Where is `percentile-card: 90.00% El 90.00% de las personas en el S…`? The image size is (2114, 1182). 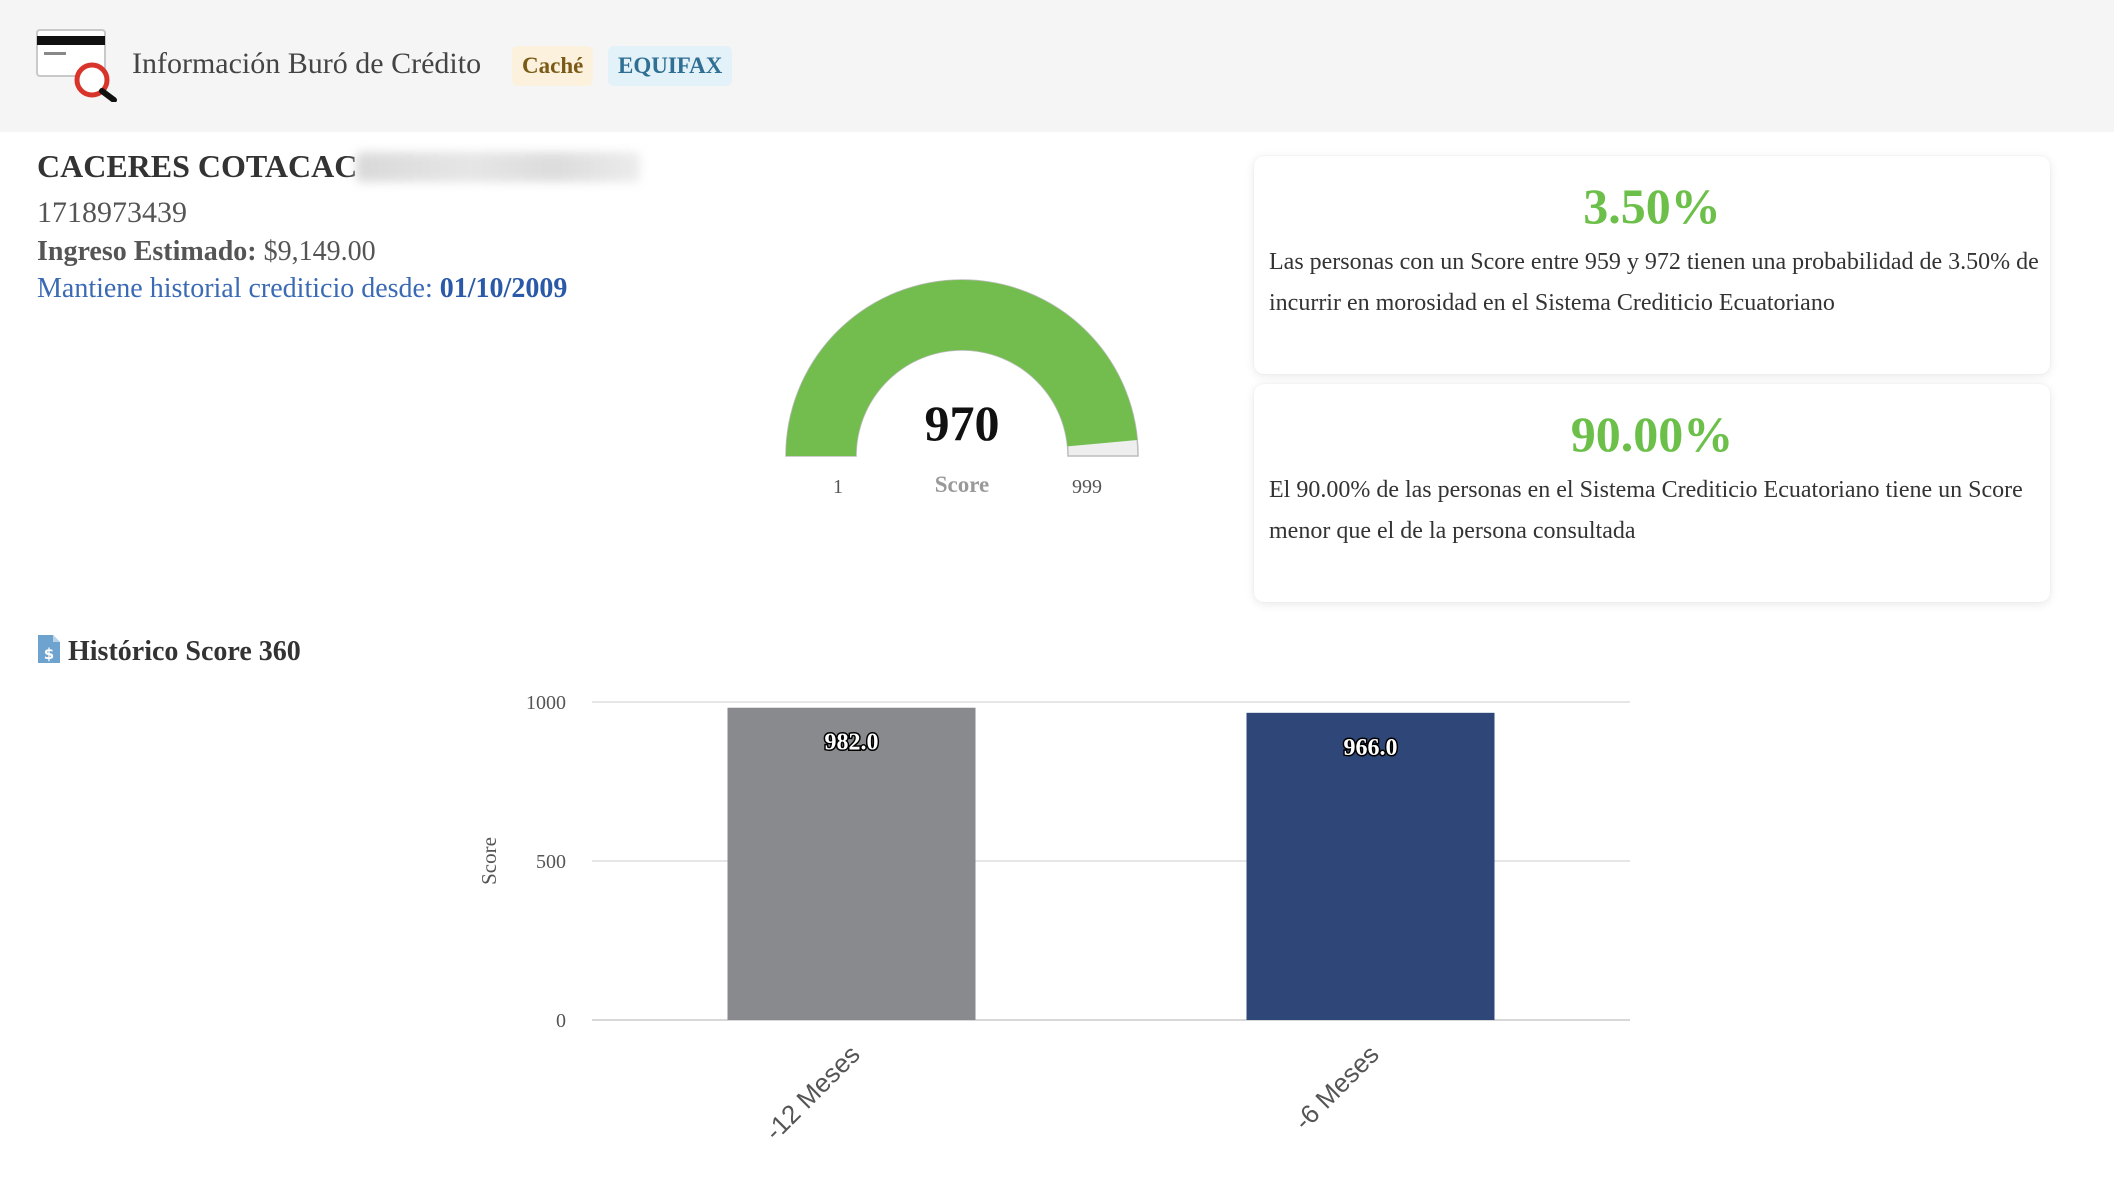 percentile-card: 90.00% El 90.00% de las personas en el S… is located at coordinates (1652, 493).